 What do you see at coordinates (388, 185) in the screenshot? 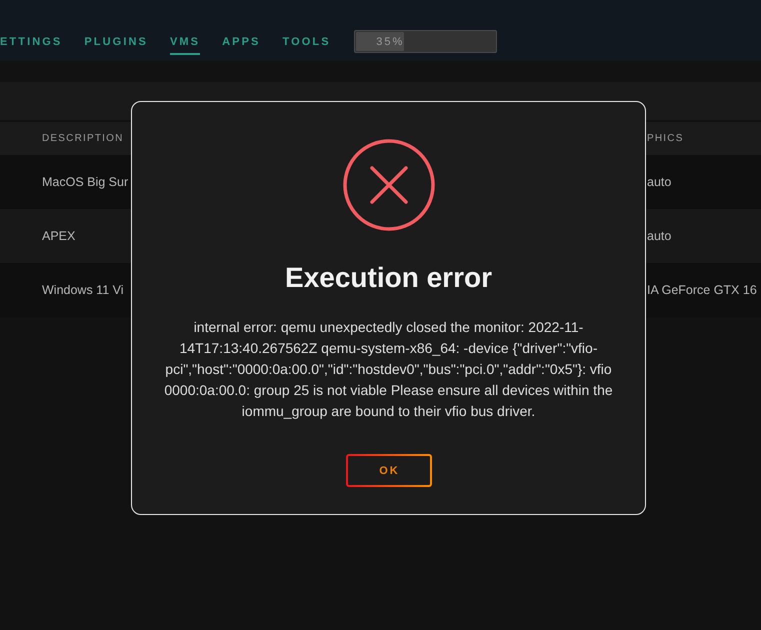
I see `error-icon` at bounding box center [388, 185].